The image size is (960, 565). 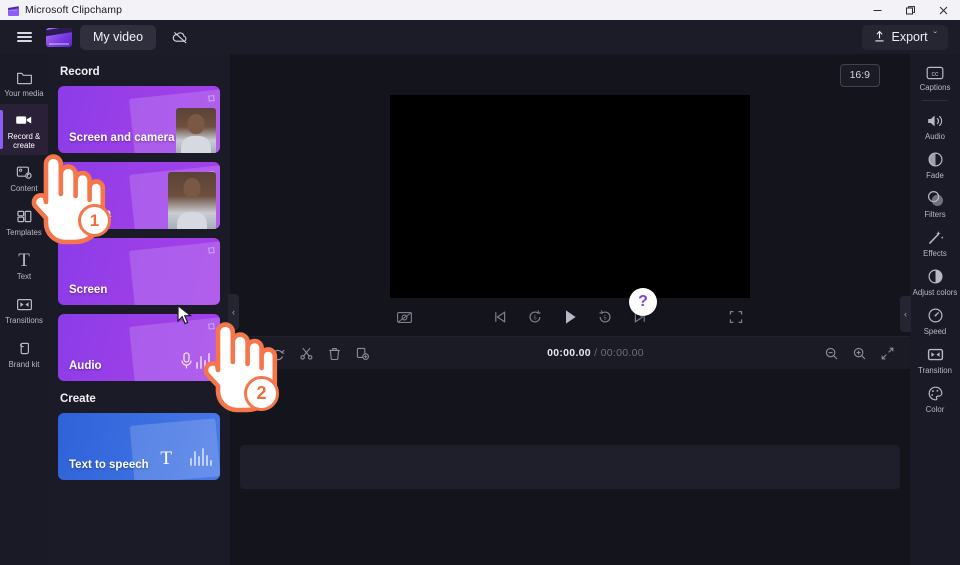 I want to click on card-artwork-person, so click(x=192, y=200).